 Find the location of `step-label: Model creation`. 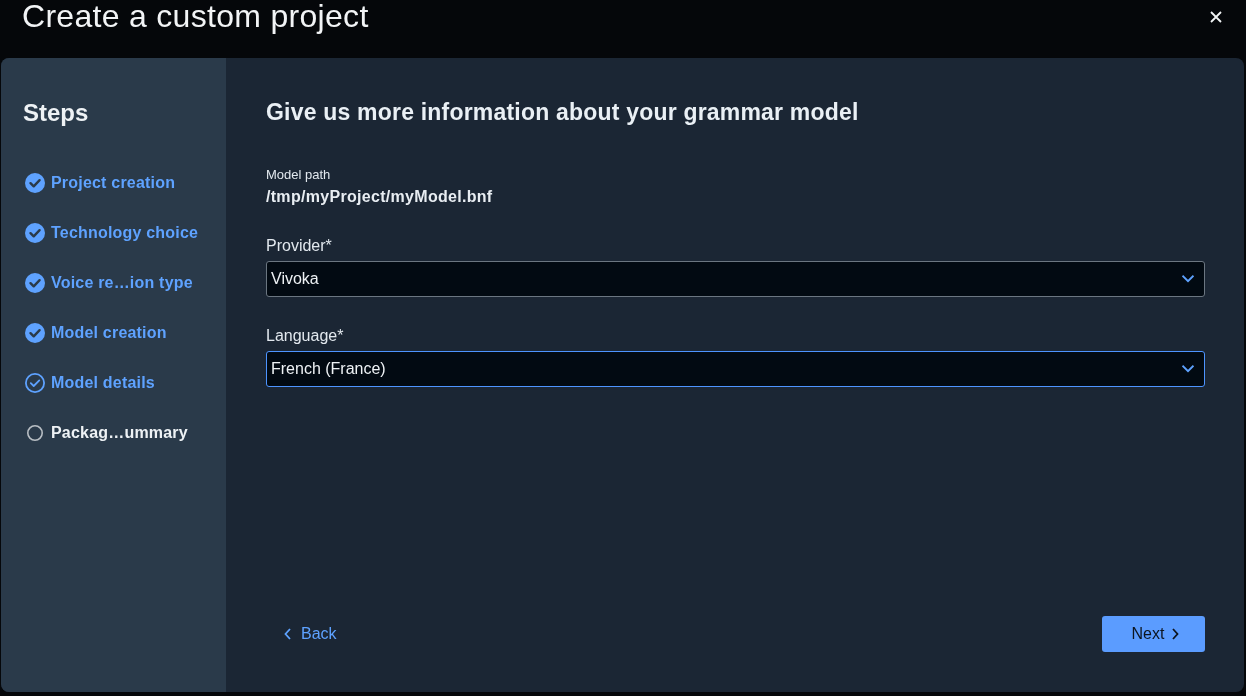

step-label: Model creation is located at coordinates (109, 333).